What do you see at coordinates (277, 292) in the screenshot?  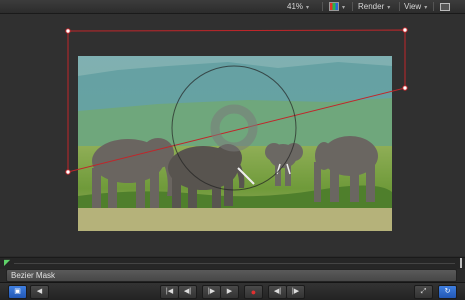 I see `audio-toggle-button: ◀|` at bounding box center [277, 292].